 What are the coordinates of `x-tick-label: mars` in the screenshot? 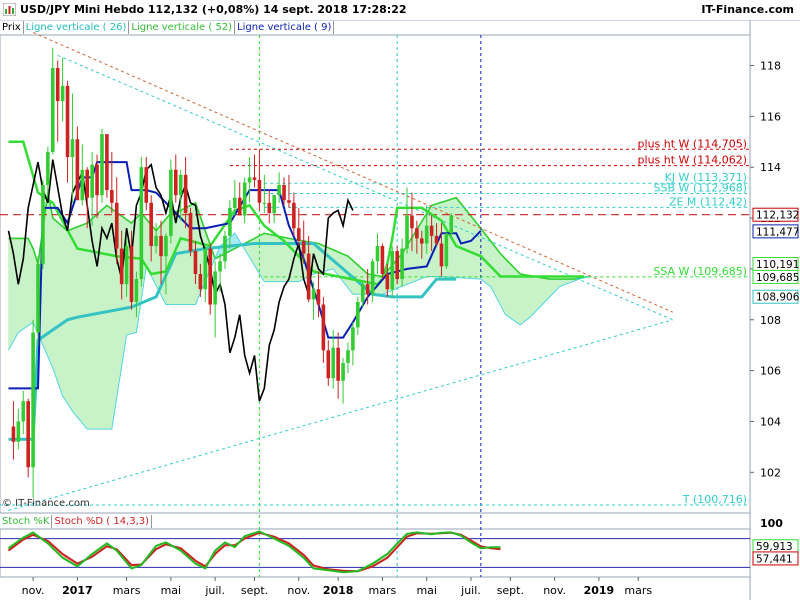 It's located at (638, 590).